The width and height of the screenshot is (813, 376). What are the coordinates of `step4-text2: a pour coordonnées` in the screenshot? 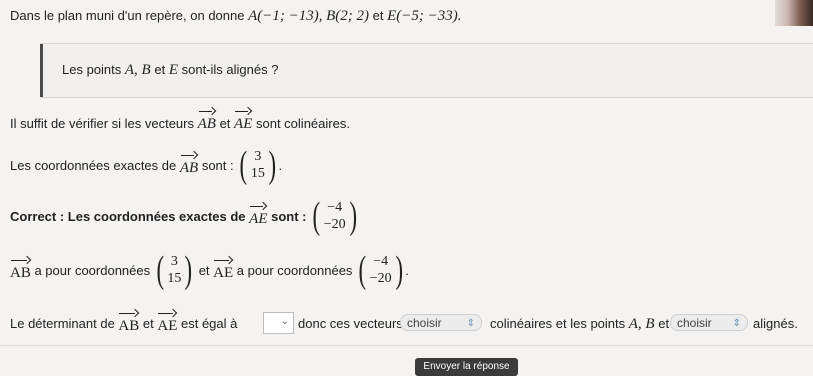 It's located at (294, 270).